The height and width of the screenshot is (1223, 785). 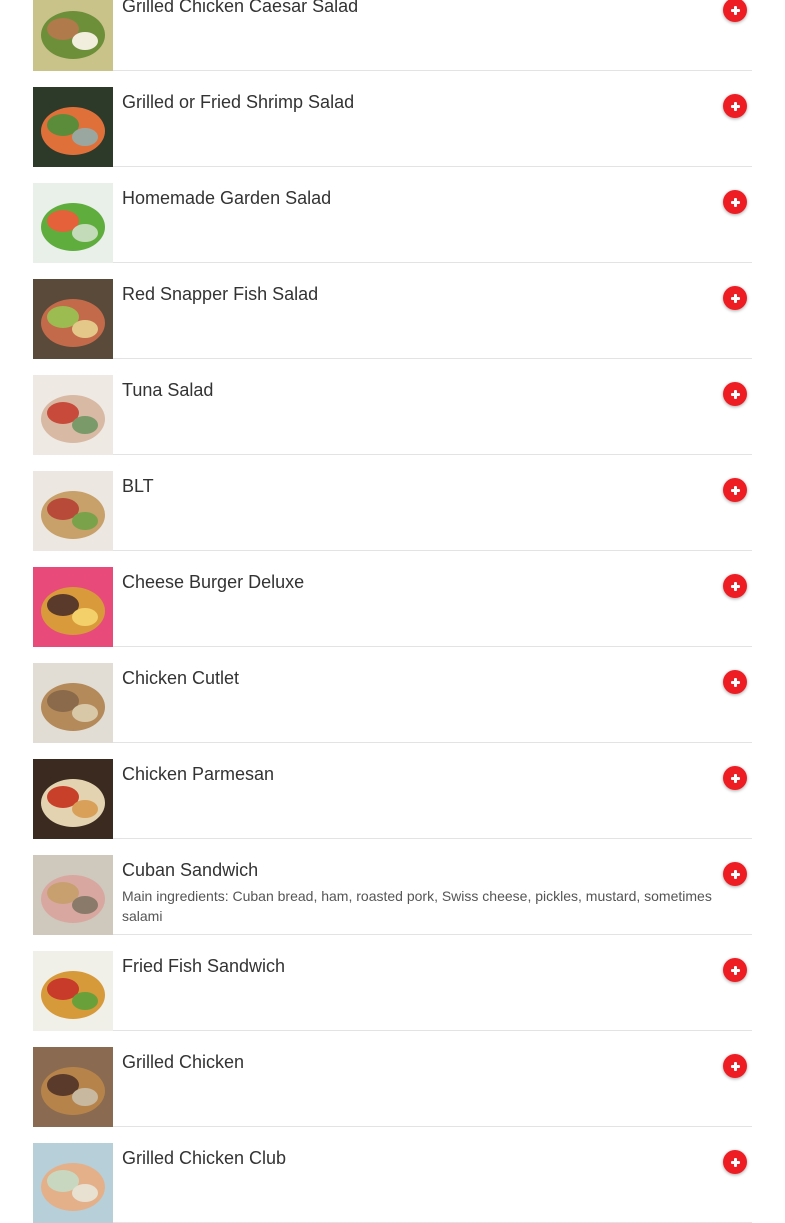 What do you see at coordinates (73, 415) in the screenshot?
I see `tuna-salad-photo` at bounding box center [73, 415].